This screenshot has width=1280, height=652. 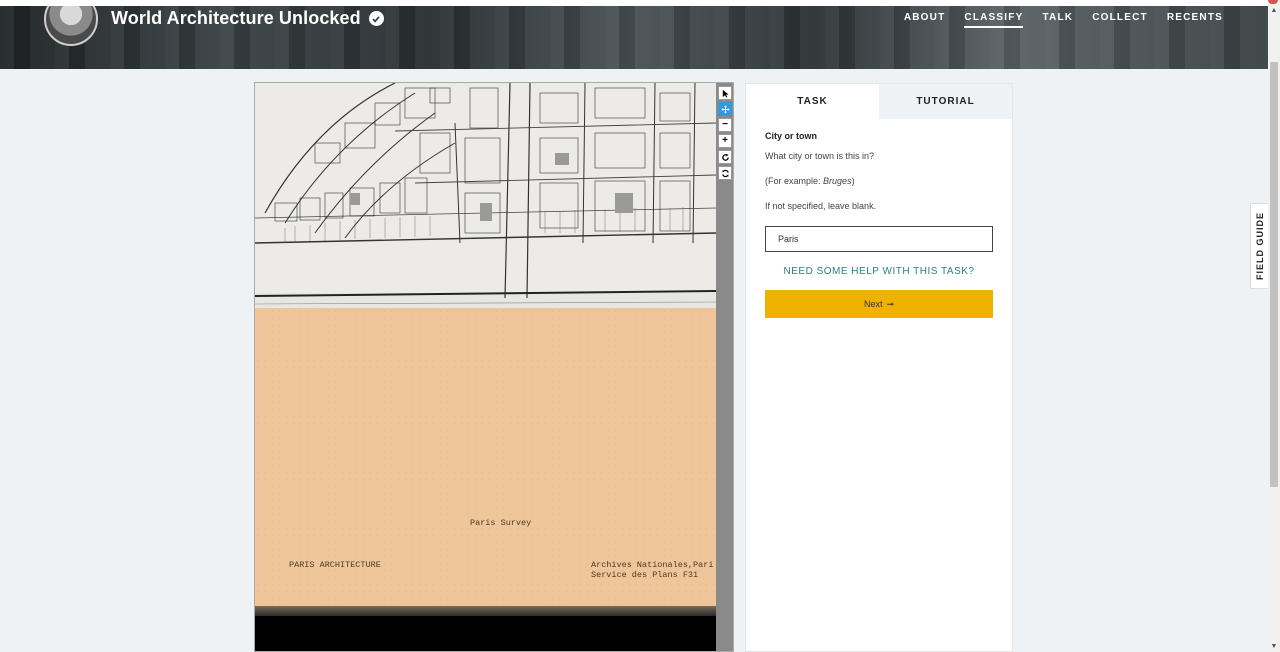 I want to click on field-guide-label: FIELD GUIDE, so click(x=1259, y=246).